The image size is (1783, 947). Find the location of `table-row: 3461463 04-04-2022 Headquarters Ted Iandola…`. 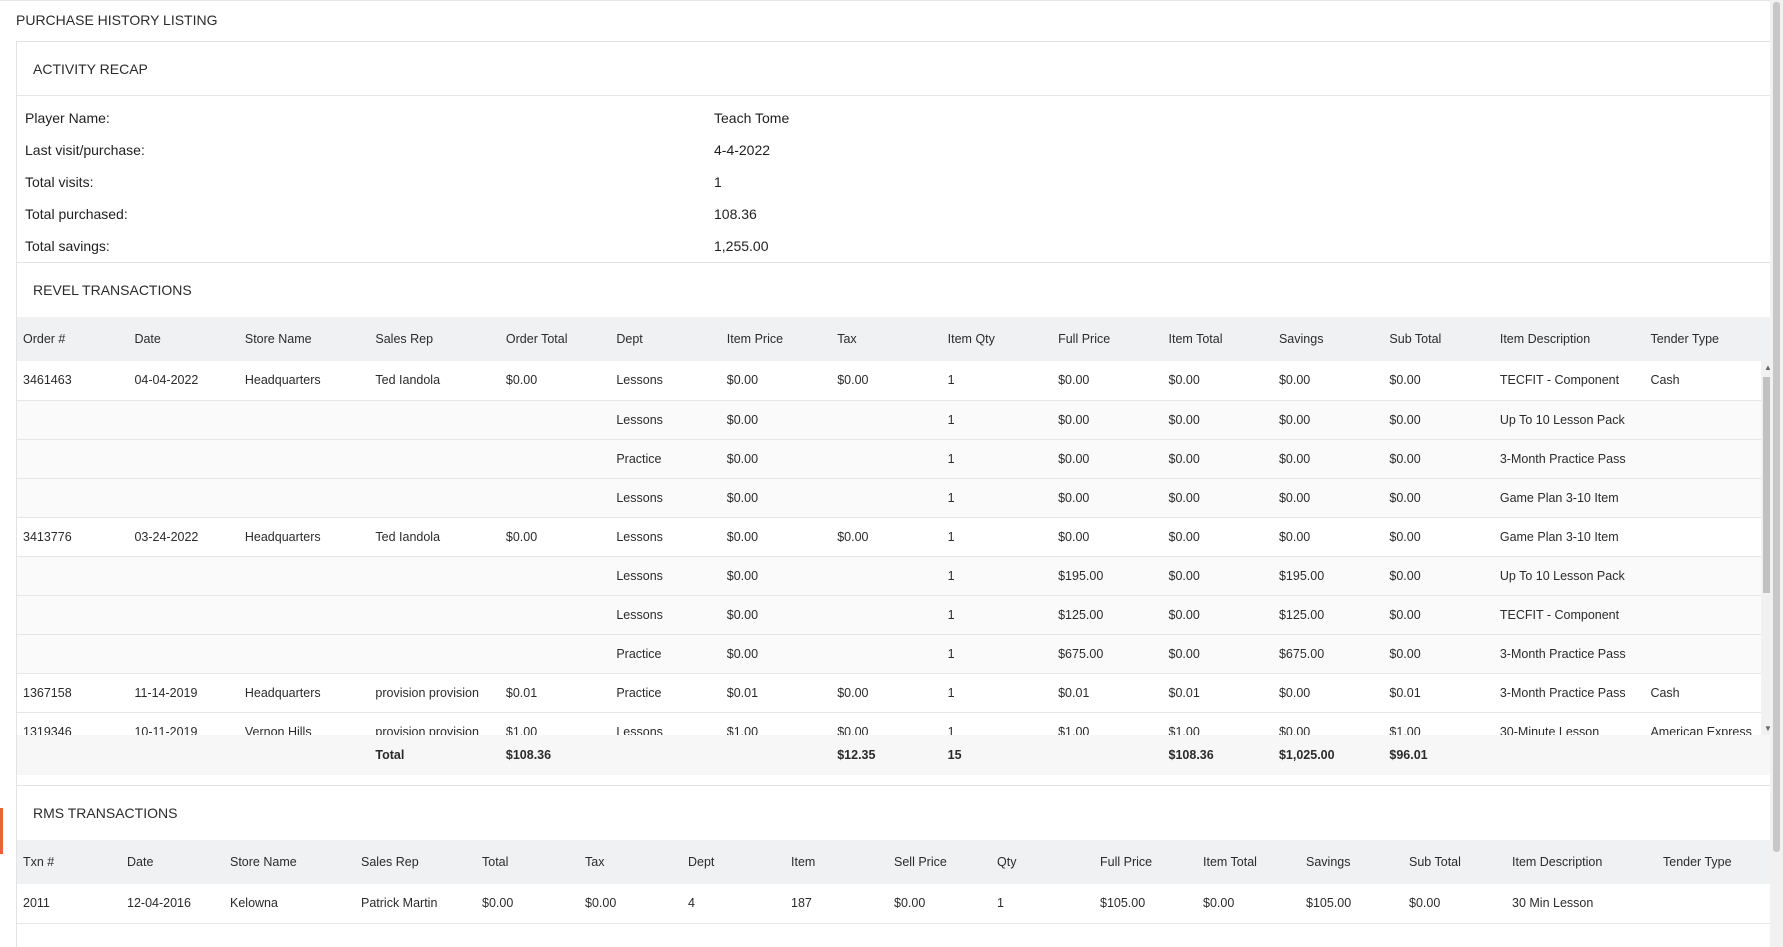

table-row: 3461463 04-04-2022 Headquarters Ted Iandola… is located at coordinates (896, 381).